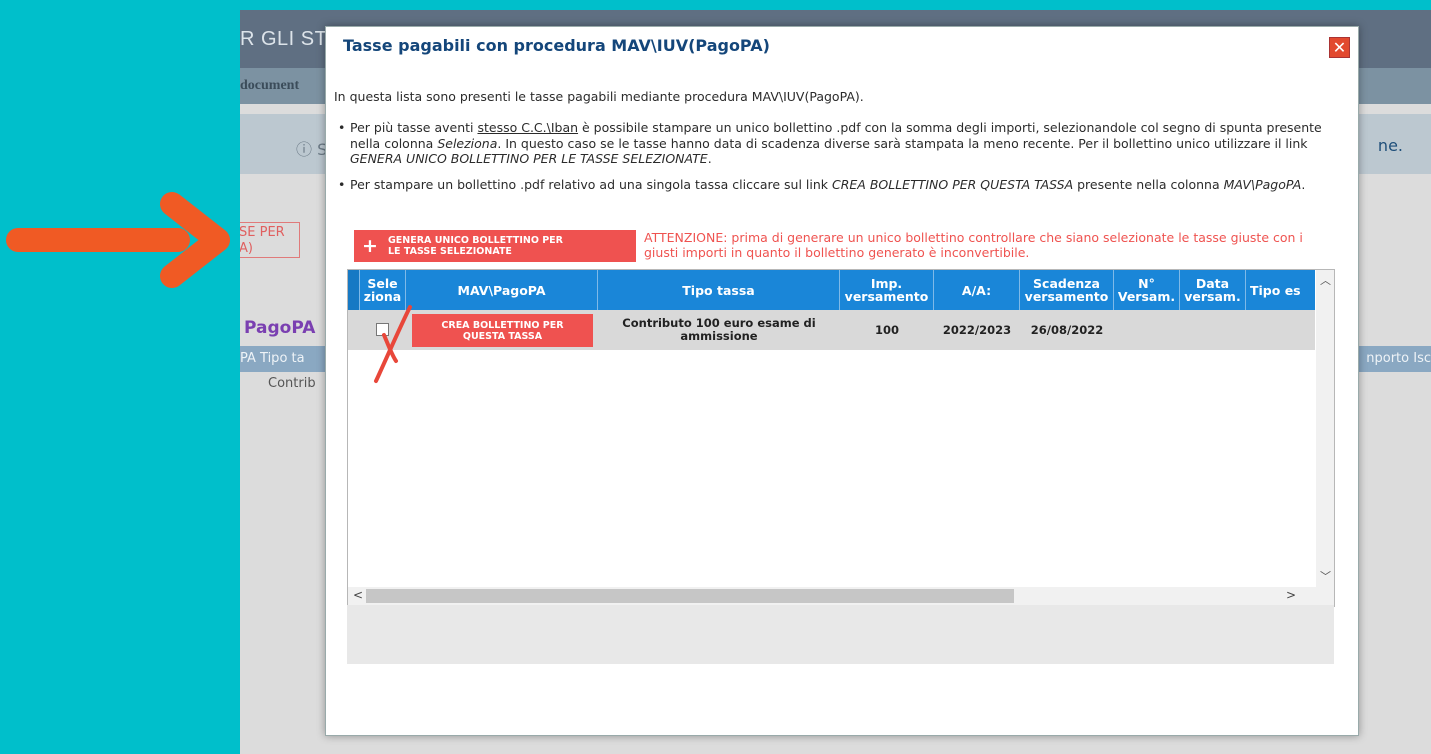 This screenshot has width=1431, height=754. Describe the element at coordinates (312, 149) in the screenshot. I see `info-icon: ⓘ S` at that location.